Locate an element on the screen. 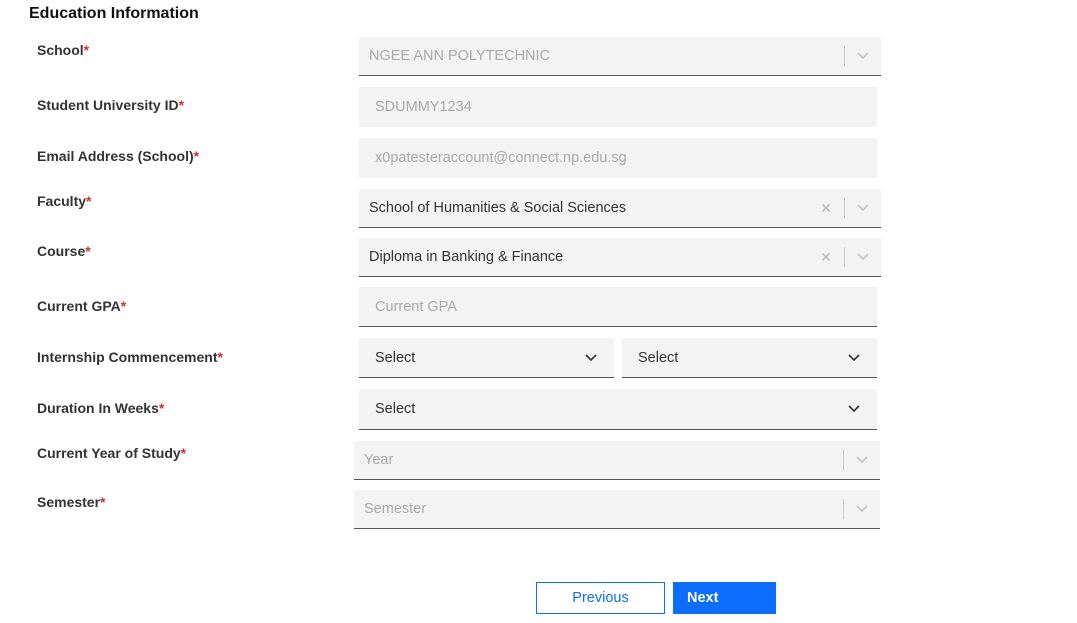 The width and height of the screenshot is (1077, 623). student-id-input: SDUMMY1234 is located at coordinates (618, 107).